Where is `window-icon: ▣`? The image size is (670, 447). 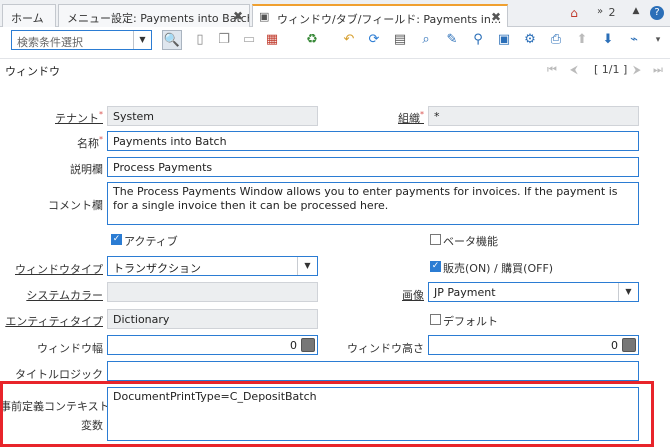
window-icon: ▣ is located at coordinates (264, 16).